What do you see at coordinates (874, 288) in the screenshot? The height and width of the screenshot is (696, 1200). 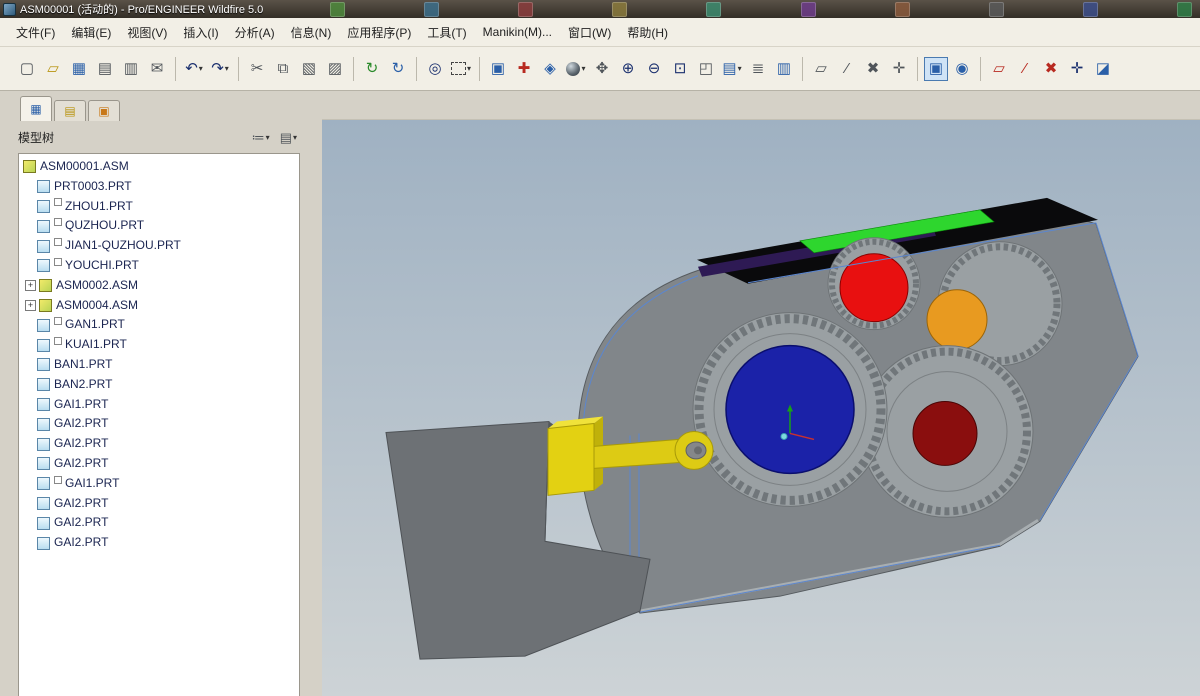 I see `red-knob` at bounding box center [874, 288].